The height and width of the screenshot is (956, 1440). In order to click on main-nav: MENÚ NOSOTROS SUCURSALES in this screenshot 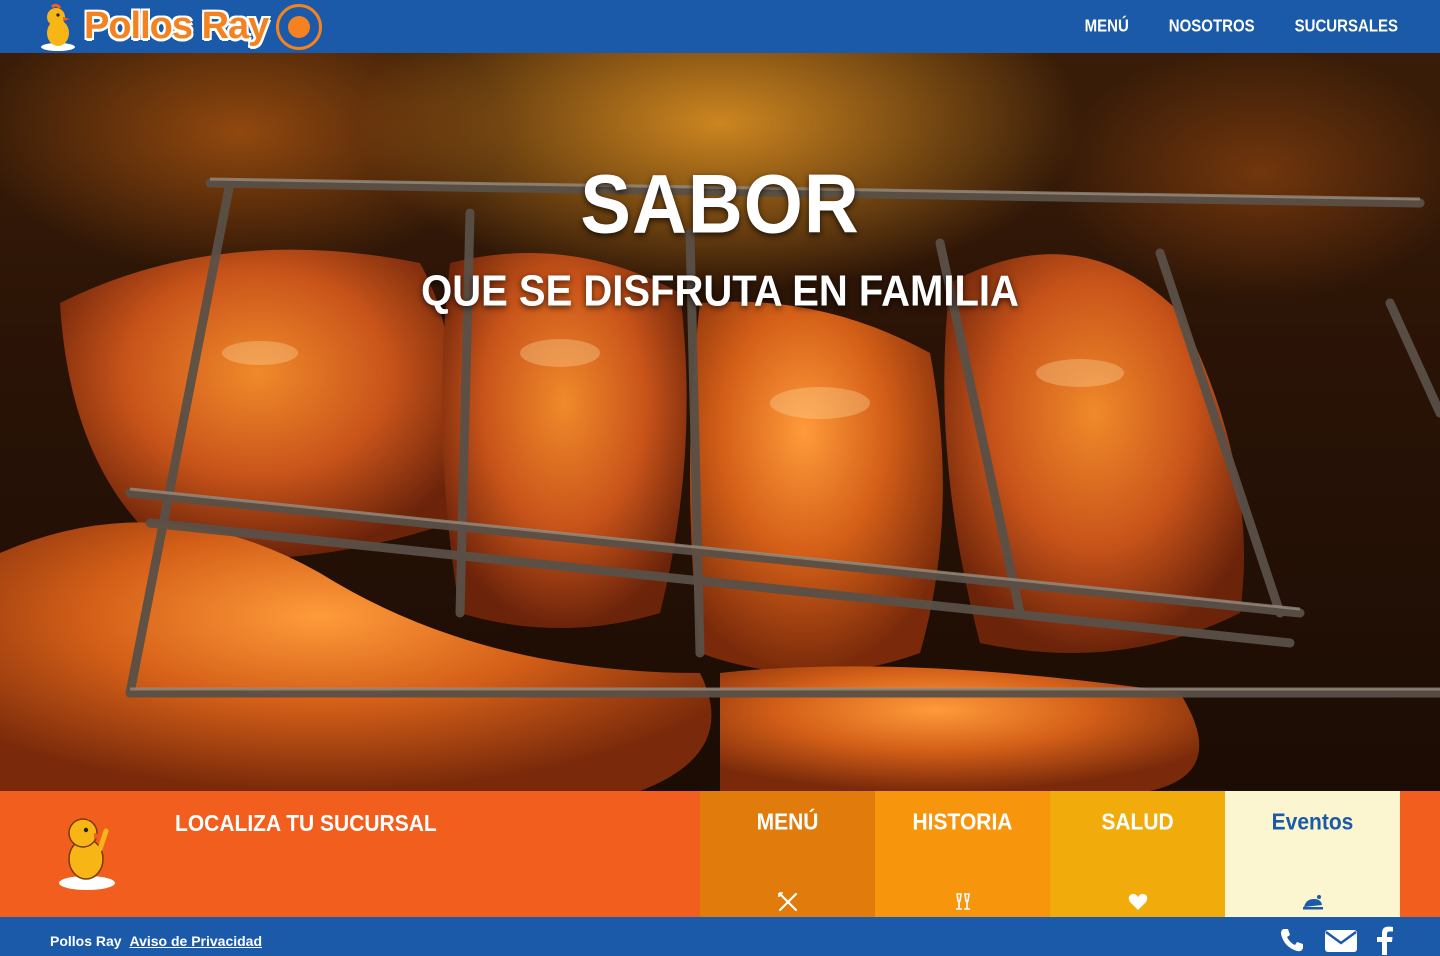, I will do `click(1241, 27)`.